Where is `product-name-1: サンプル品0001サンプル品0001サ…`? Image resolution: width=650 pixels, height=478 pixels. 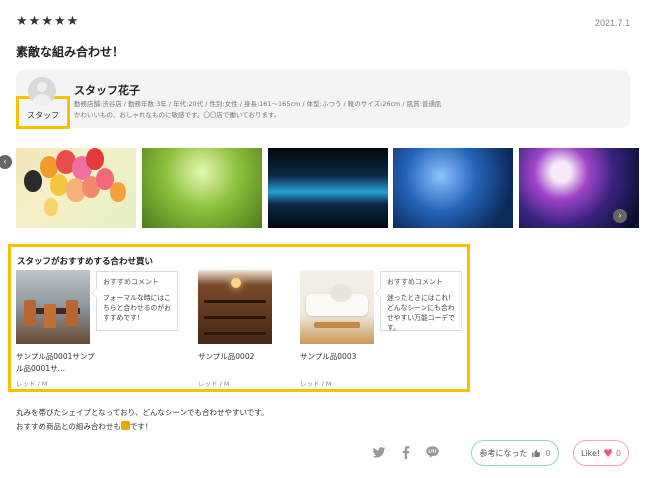
product-name-1: サンプル品0001サンプル品0001サ… is located at coordinates (56, 363).